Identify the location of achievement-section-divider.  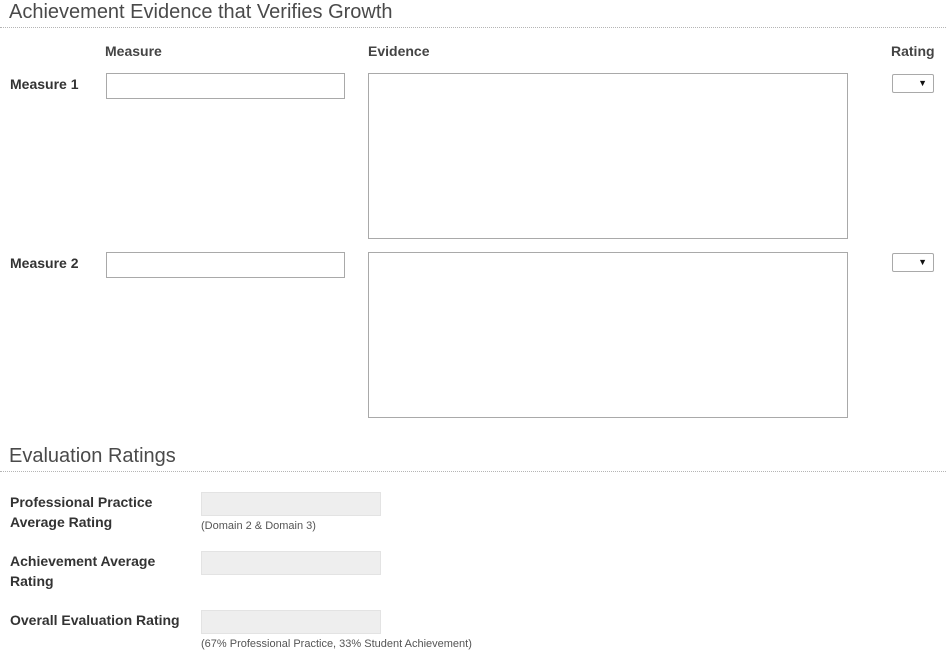
(473, 27).